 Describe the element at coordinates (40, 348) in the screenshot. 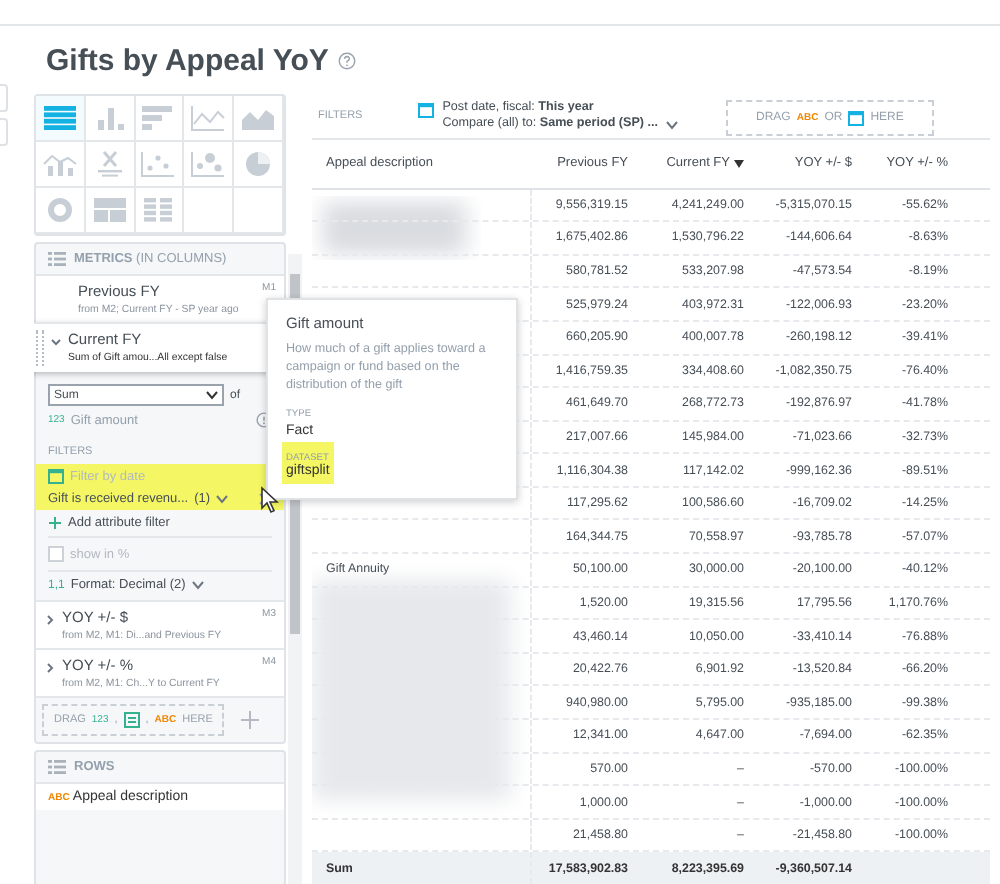

I see `drag-handle-icon` at that location.